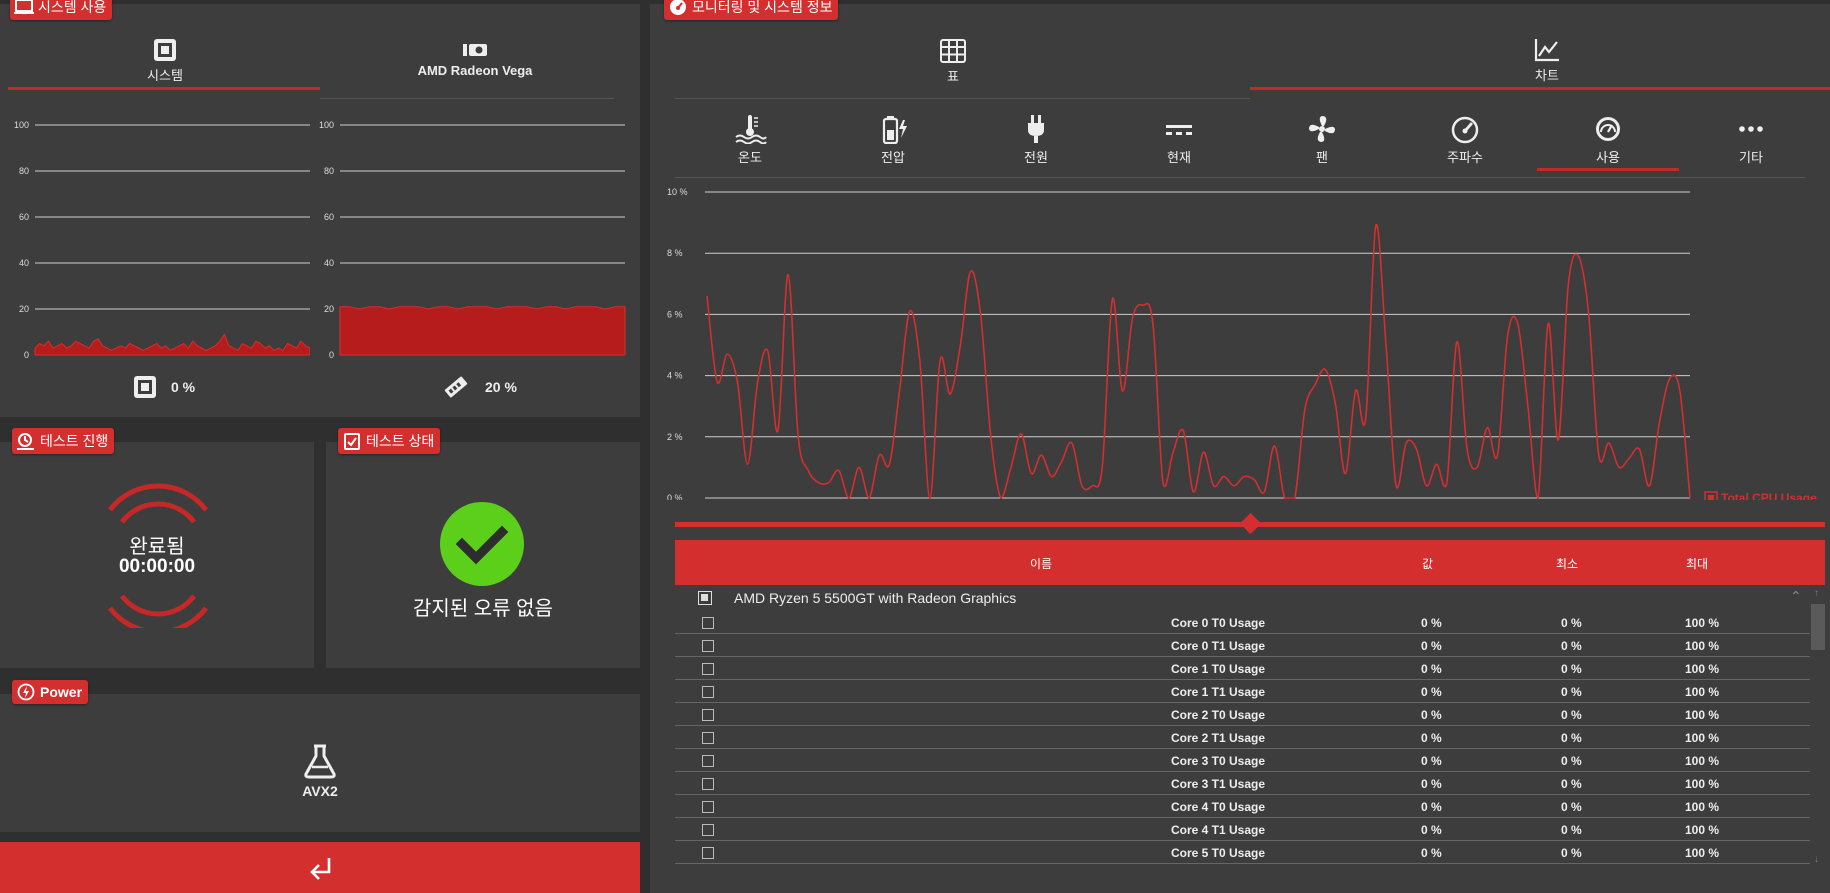 This screenshot has width=1830, height=893. Describe the element at coordinates (953, 76) in the screenshot. I see `tab-table-label: 표` at that location.